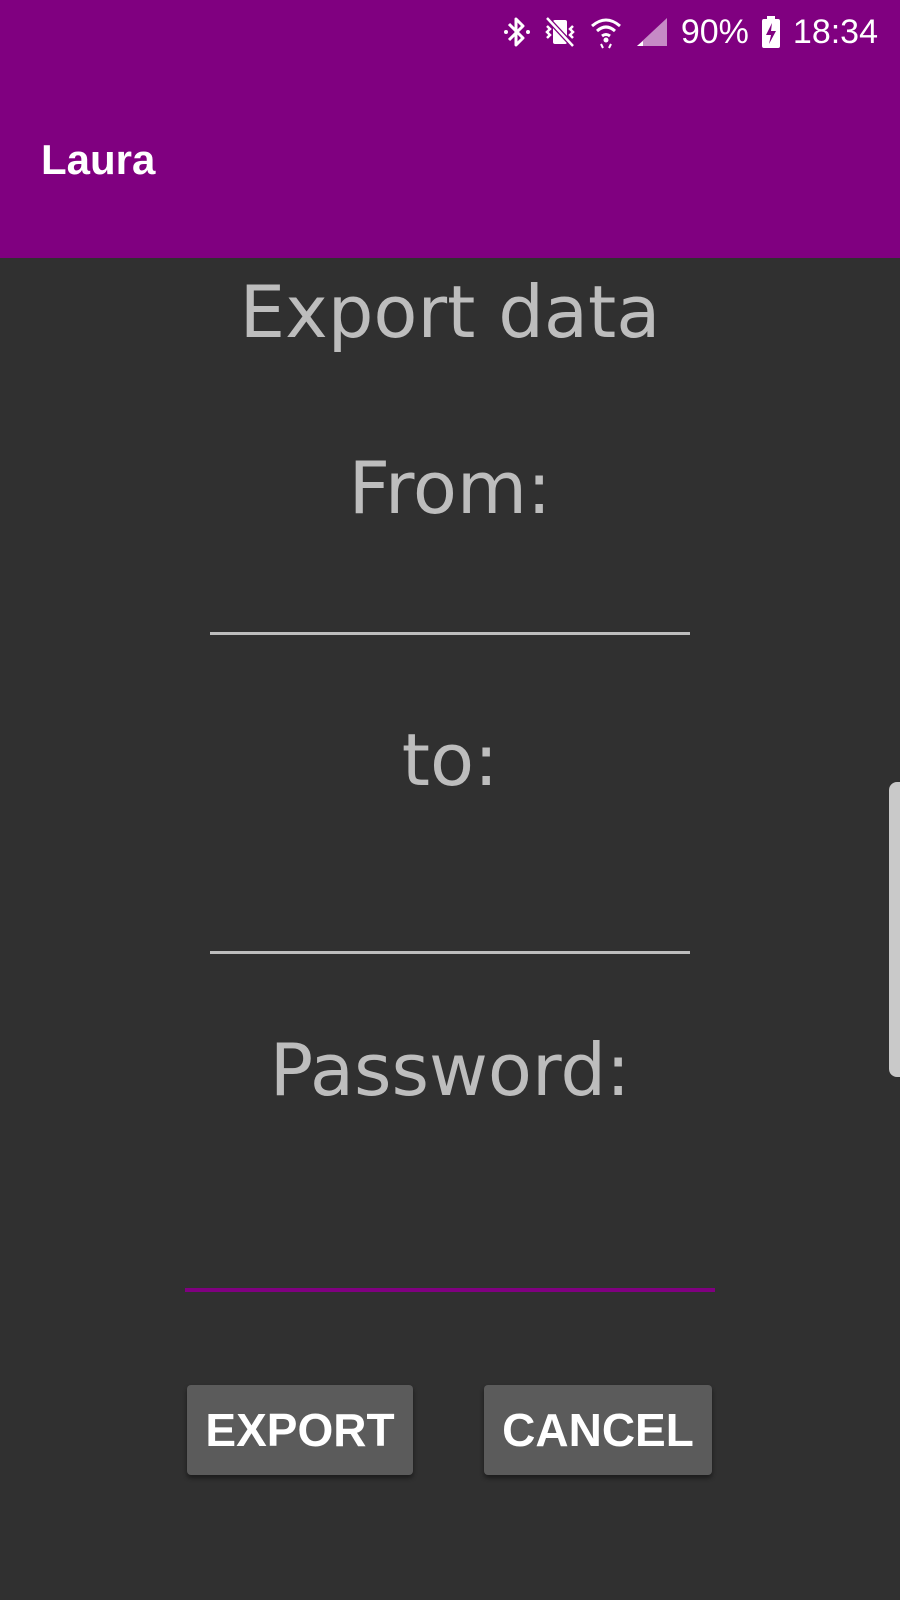  Describe the element at coordinates (517, 32) in the screenshot. I see `bluetooth-icon` at that location.